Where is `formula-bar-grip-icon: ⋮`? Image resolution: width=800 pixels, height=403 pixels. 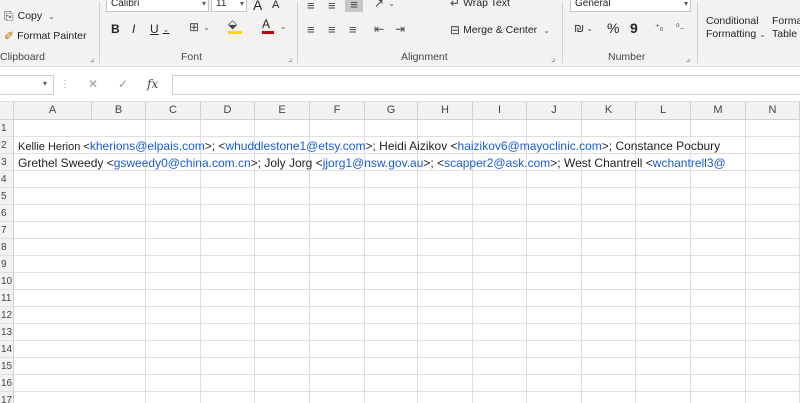
formula-bar-grip-icon: ⋮ is located at coordinates (65, 84).